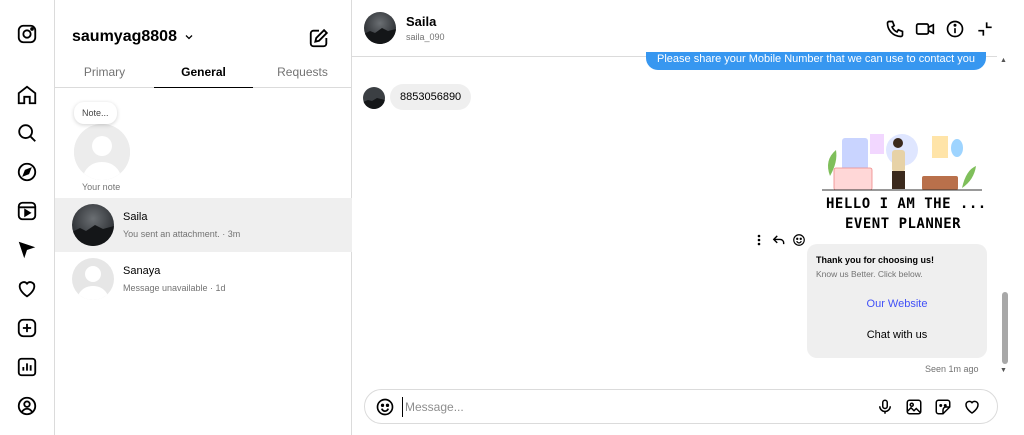 The image size is (1024, 435). I want to click on image-text-line-2: EVENT PLANNER, so click(903, 224).